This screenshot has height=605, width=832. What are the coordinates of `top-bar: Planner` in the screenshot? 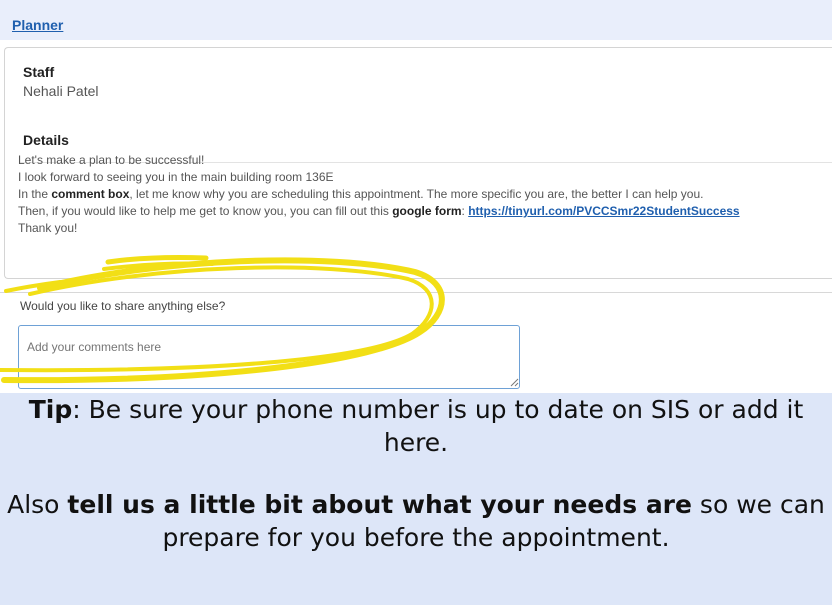 It's located at (416, 20).